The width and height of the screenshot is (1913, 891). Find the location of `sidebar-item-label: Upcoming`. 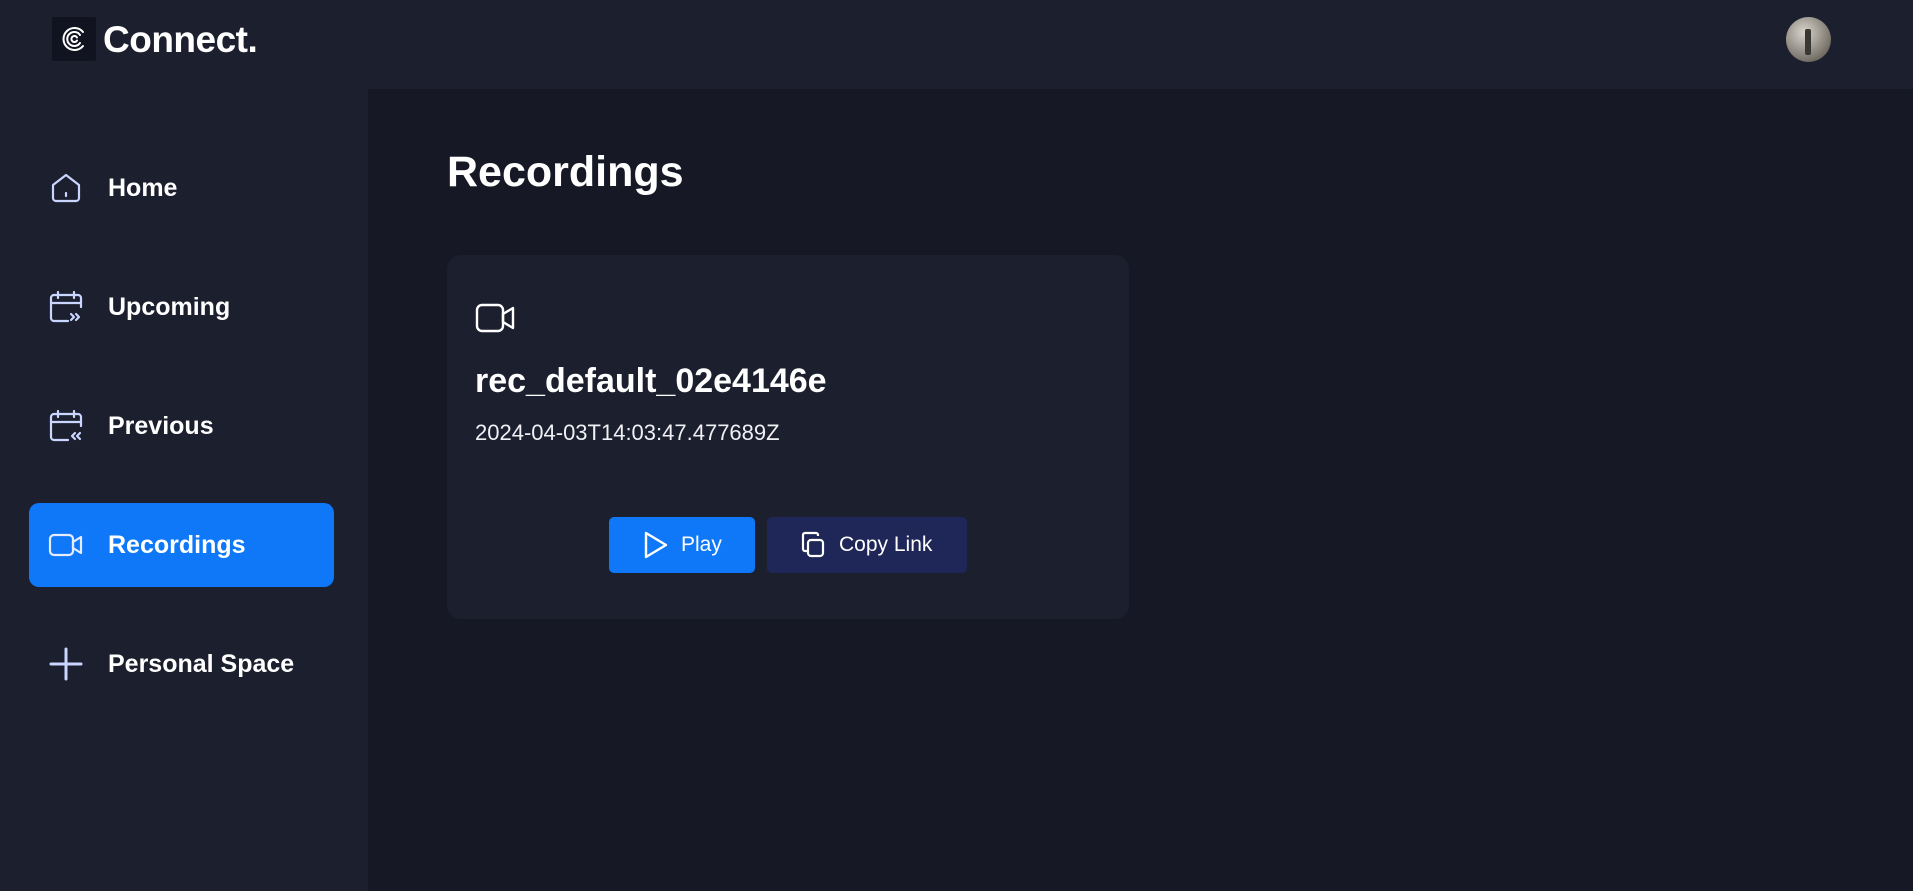

sidebar-item-label: Upcoming is located at coordinates (169, 306).